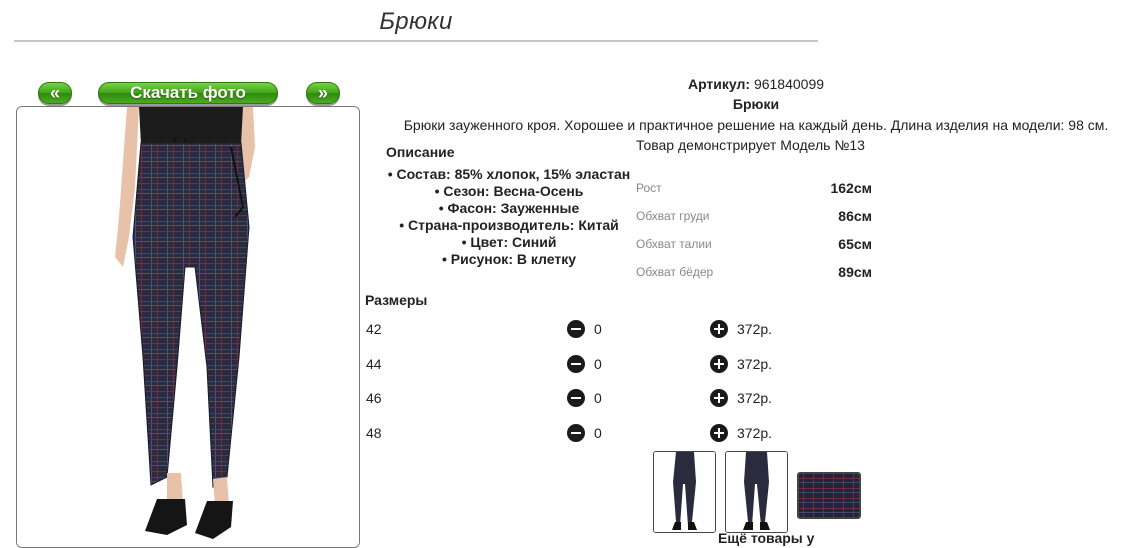 Image resolution: width=1135 pixels, height=548 pixels. I want to click on more-products-heading: Ещё товары у, so click(766, 538).